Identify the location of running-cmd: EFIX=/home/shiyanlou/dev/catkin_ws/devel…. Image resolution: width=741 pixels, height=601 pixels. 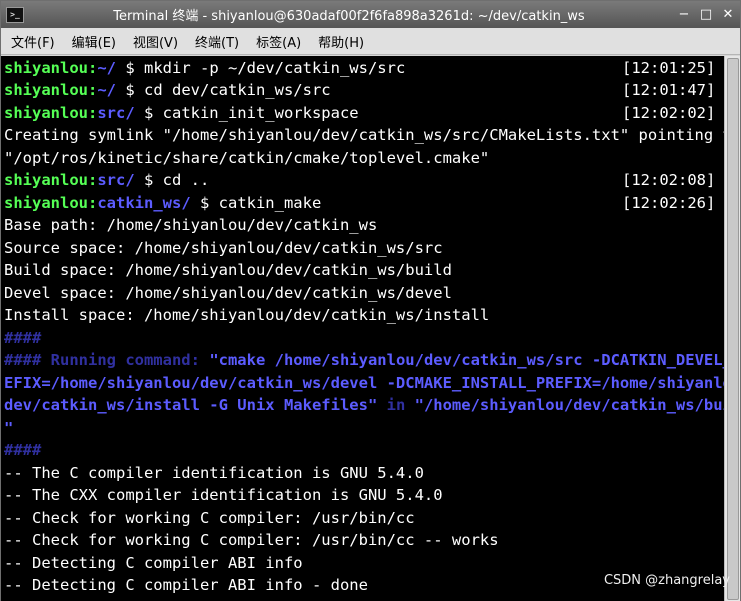
(364, 383).